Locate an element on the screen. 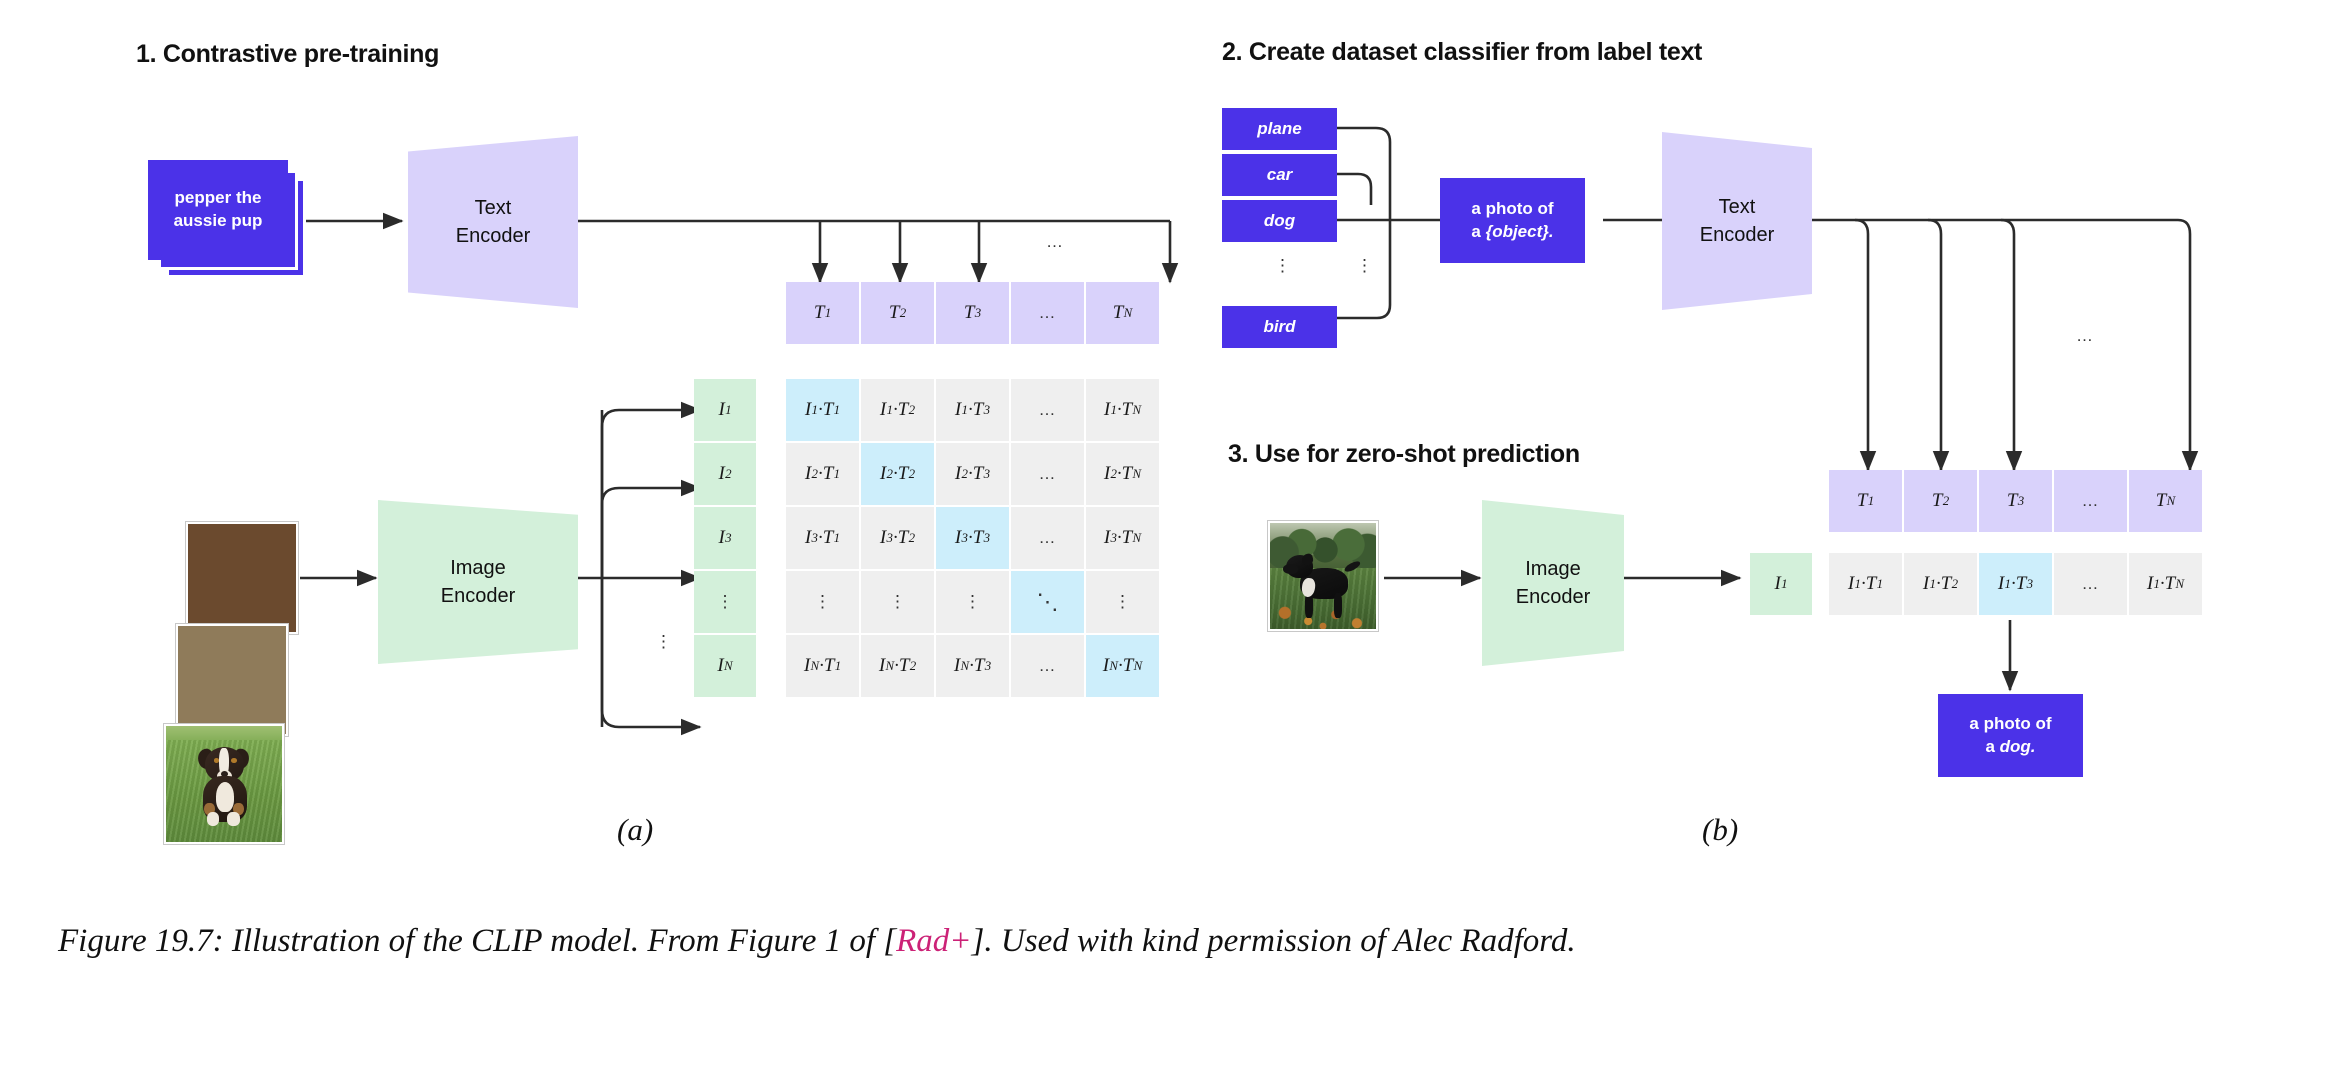 The width and height of the screenshot is (2334, 1080). image-embedding-cell-I2: I2 is located at coordinates (725, 474).